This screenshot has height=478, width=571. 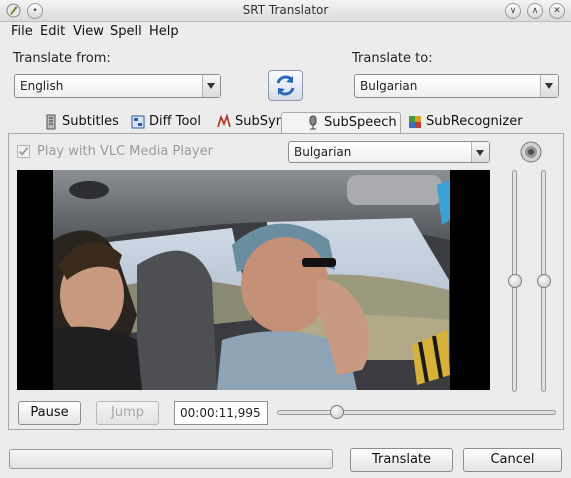 What do you see at coordinates (389, 152) in the screenshot?
I see `speech-language-select: Bulgarian` at bounding box center [389, 152].